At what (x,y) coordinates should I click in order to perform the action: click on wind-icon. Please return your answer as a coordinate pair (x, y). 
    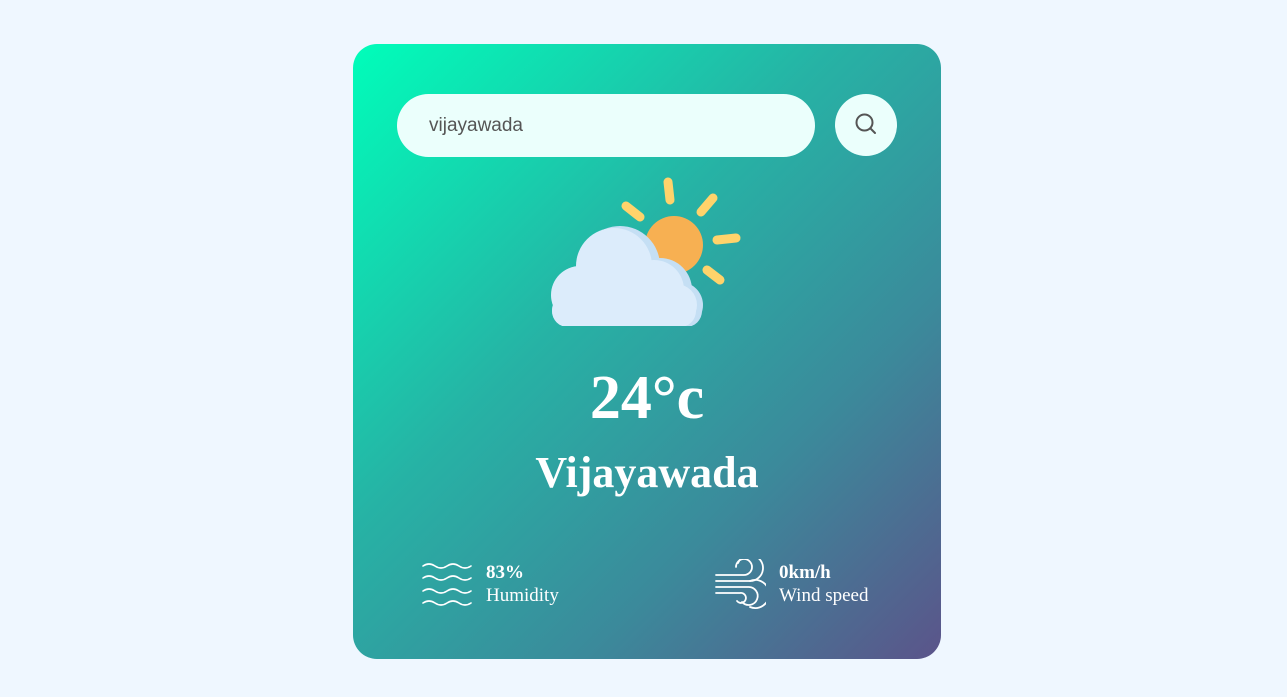
    Looking at the image, I should click on (740, 584).